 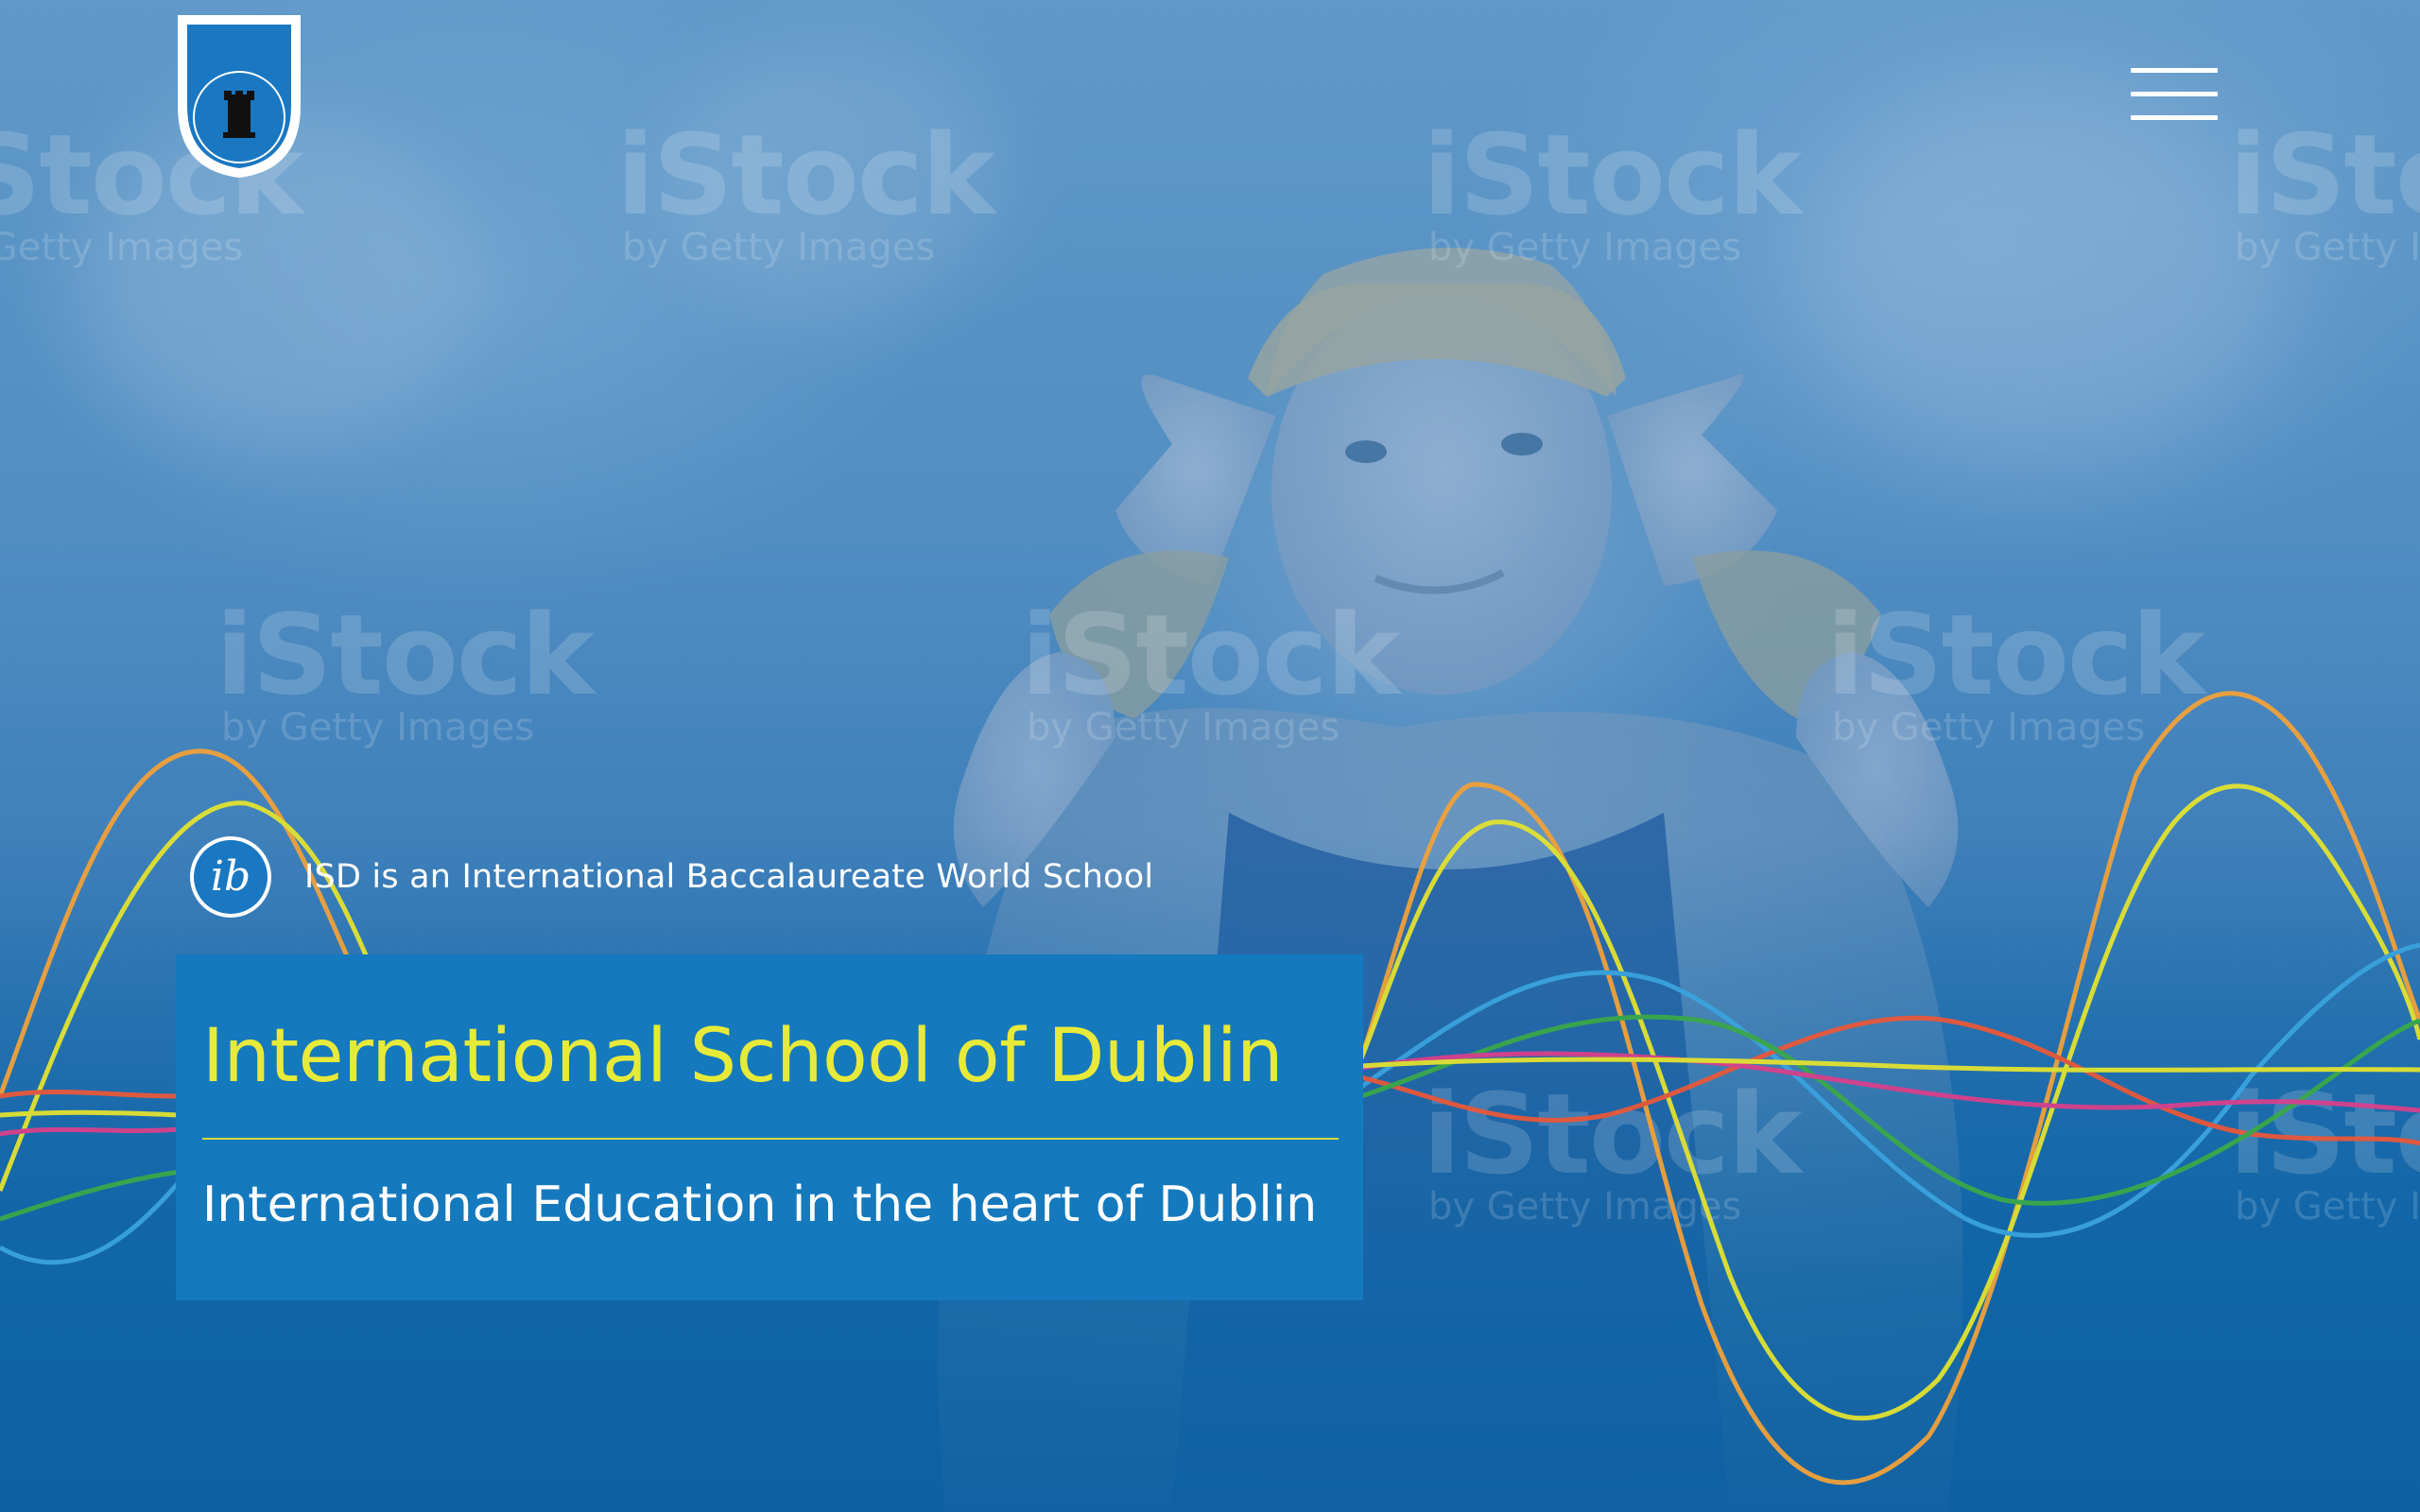 What do you see at coordinates (2174, 117) in the screenshot?
I see `menu-bar-bottom` at bounding box center [2174, 117].